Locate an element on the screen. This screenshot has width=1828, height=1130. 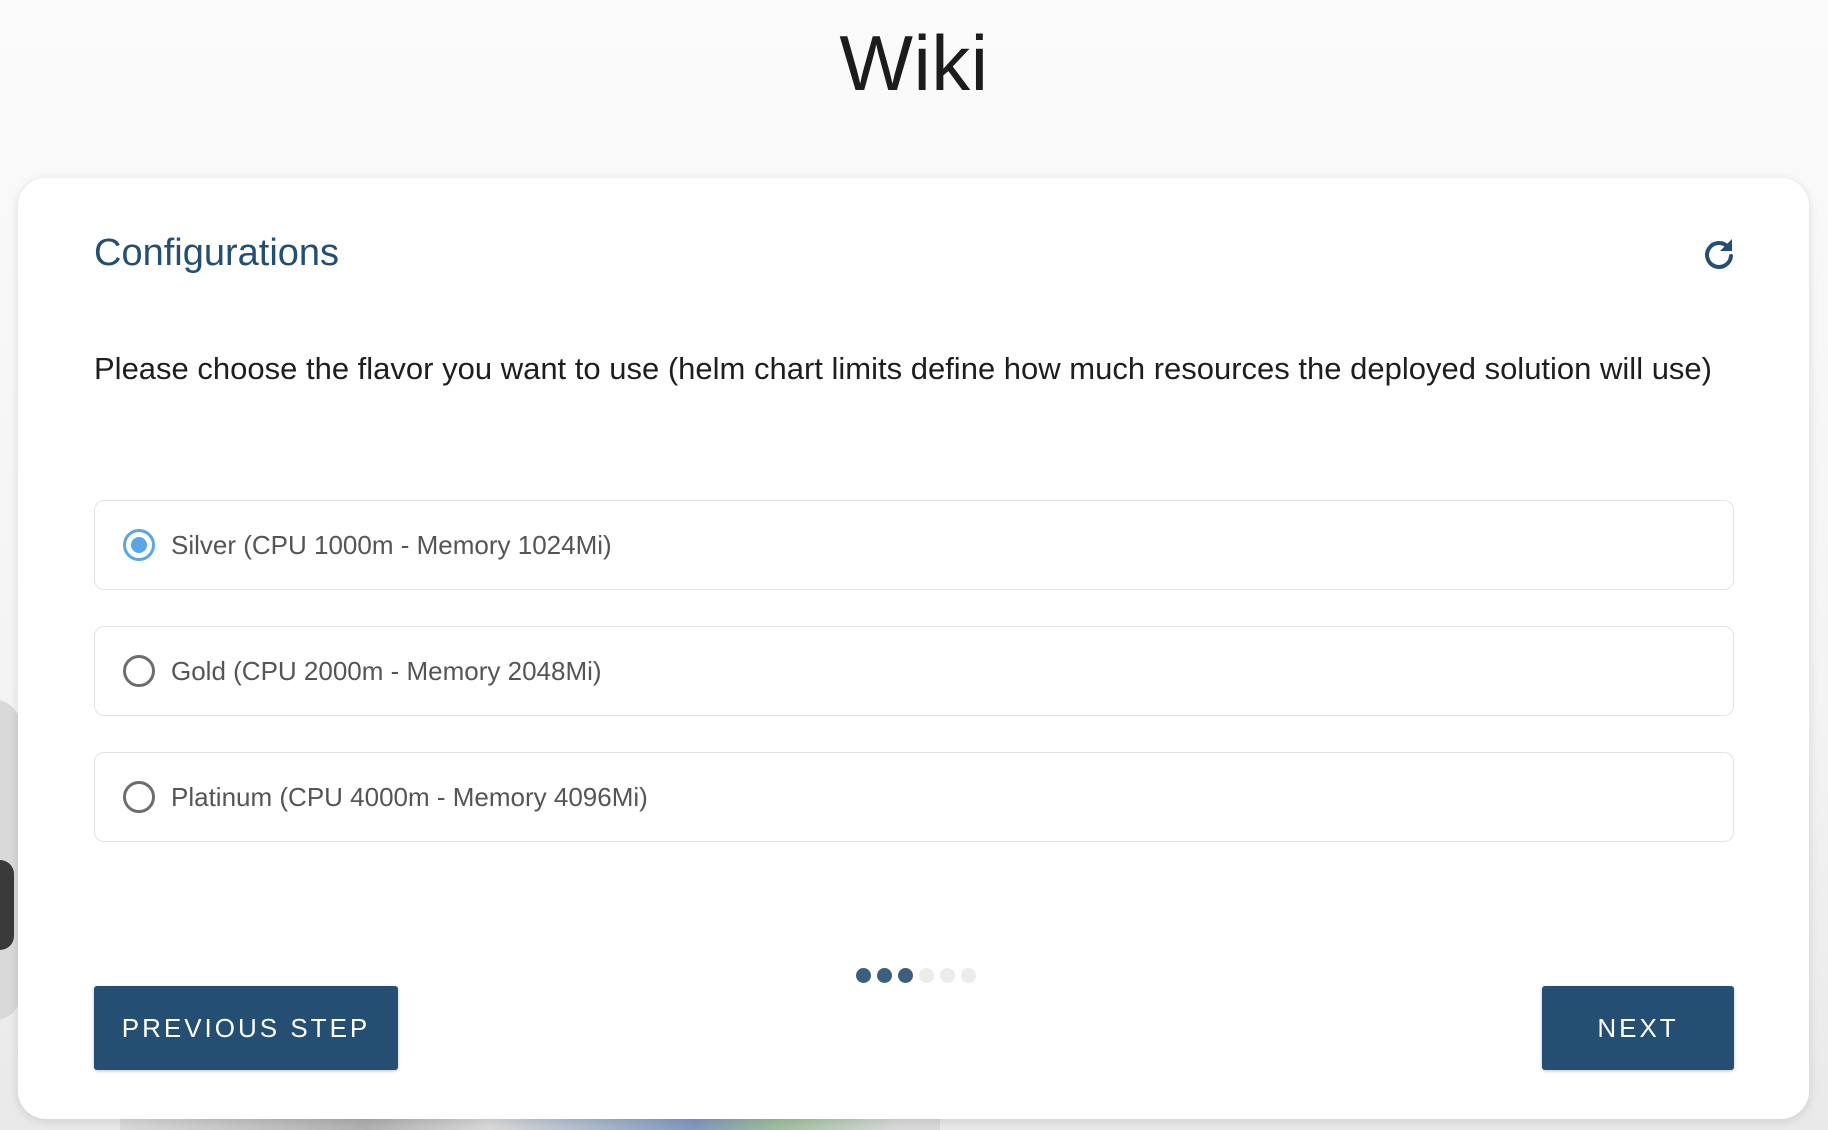
option-label: Gold (CPU 2000m - Memory 2048Mi) is located at coordinates (386, 670).